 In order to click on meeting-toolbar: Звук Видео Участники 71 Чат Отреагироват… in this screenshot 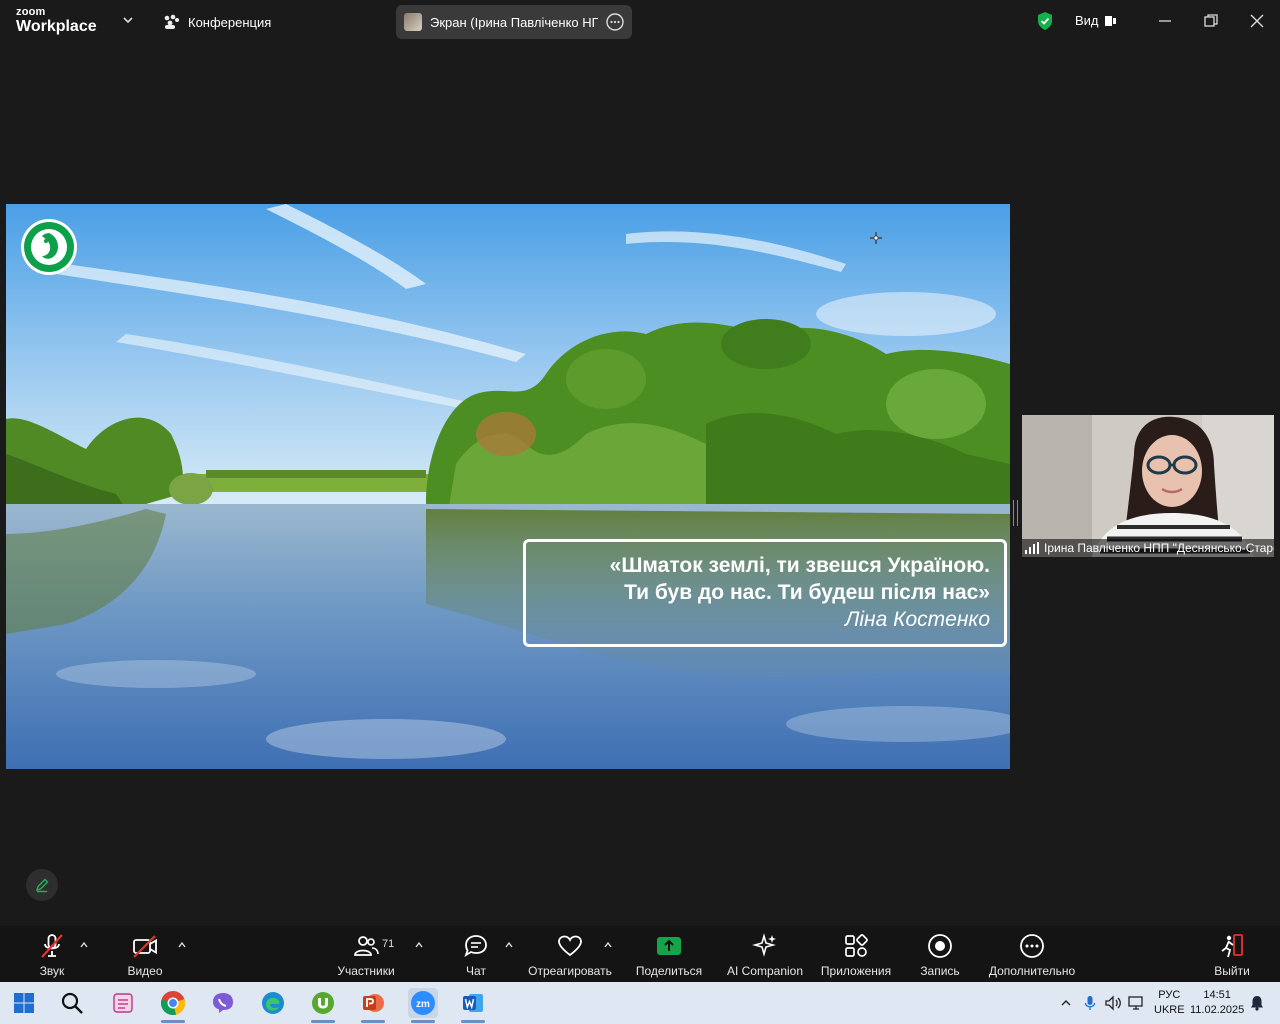, I will do `click(640, 954)`.